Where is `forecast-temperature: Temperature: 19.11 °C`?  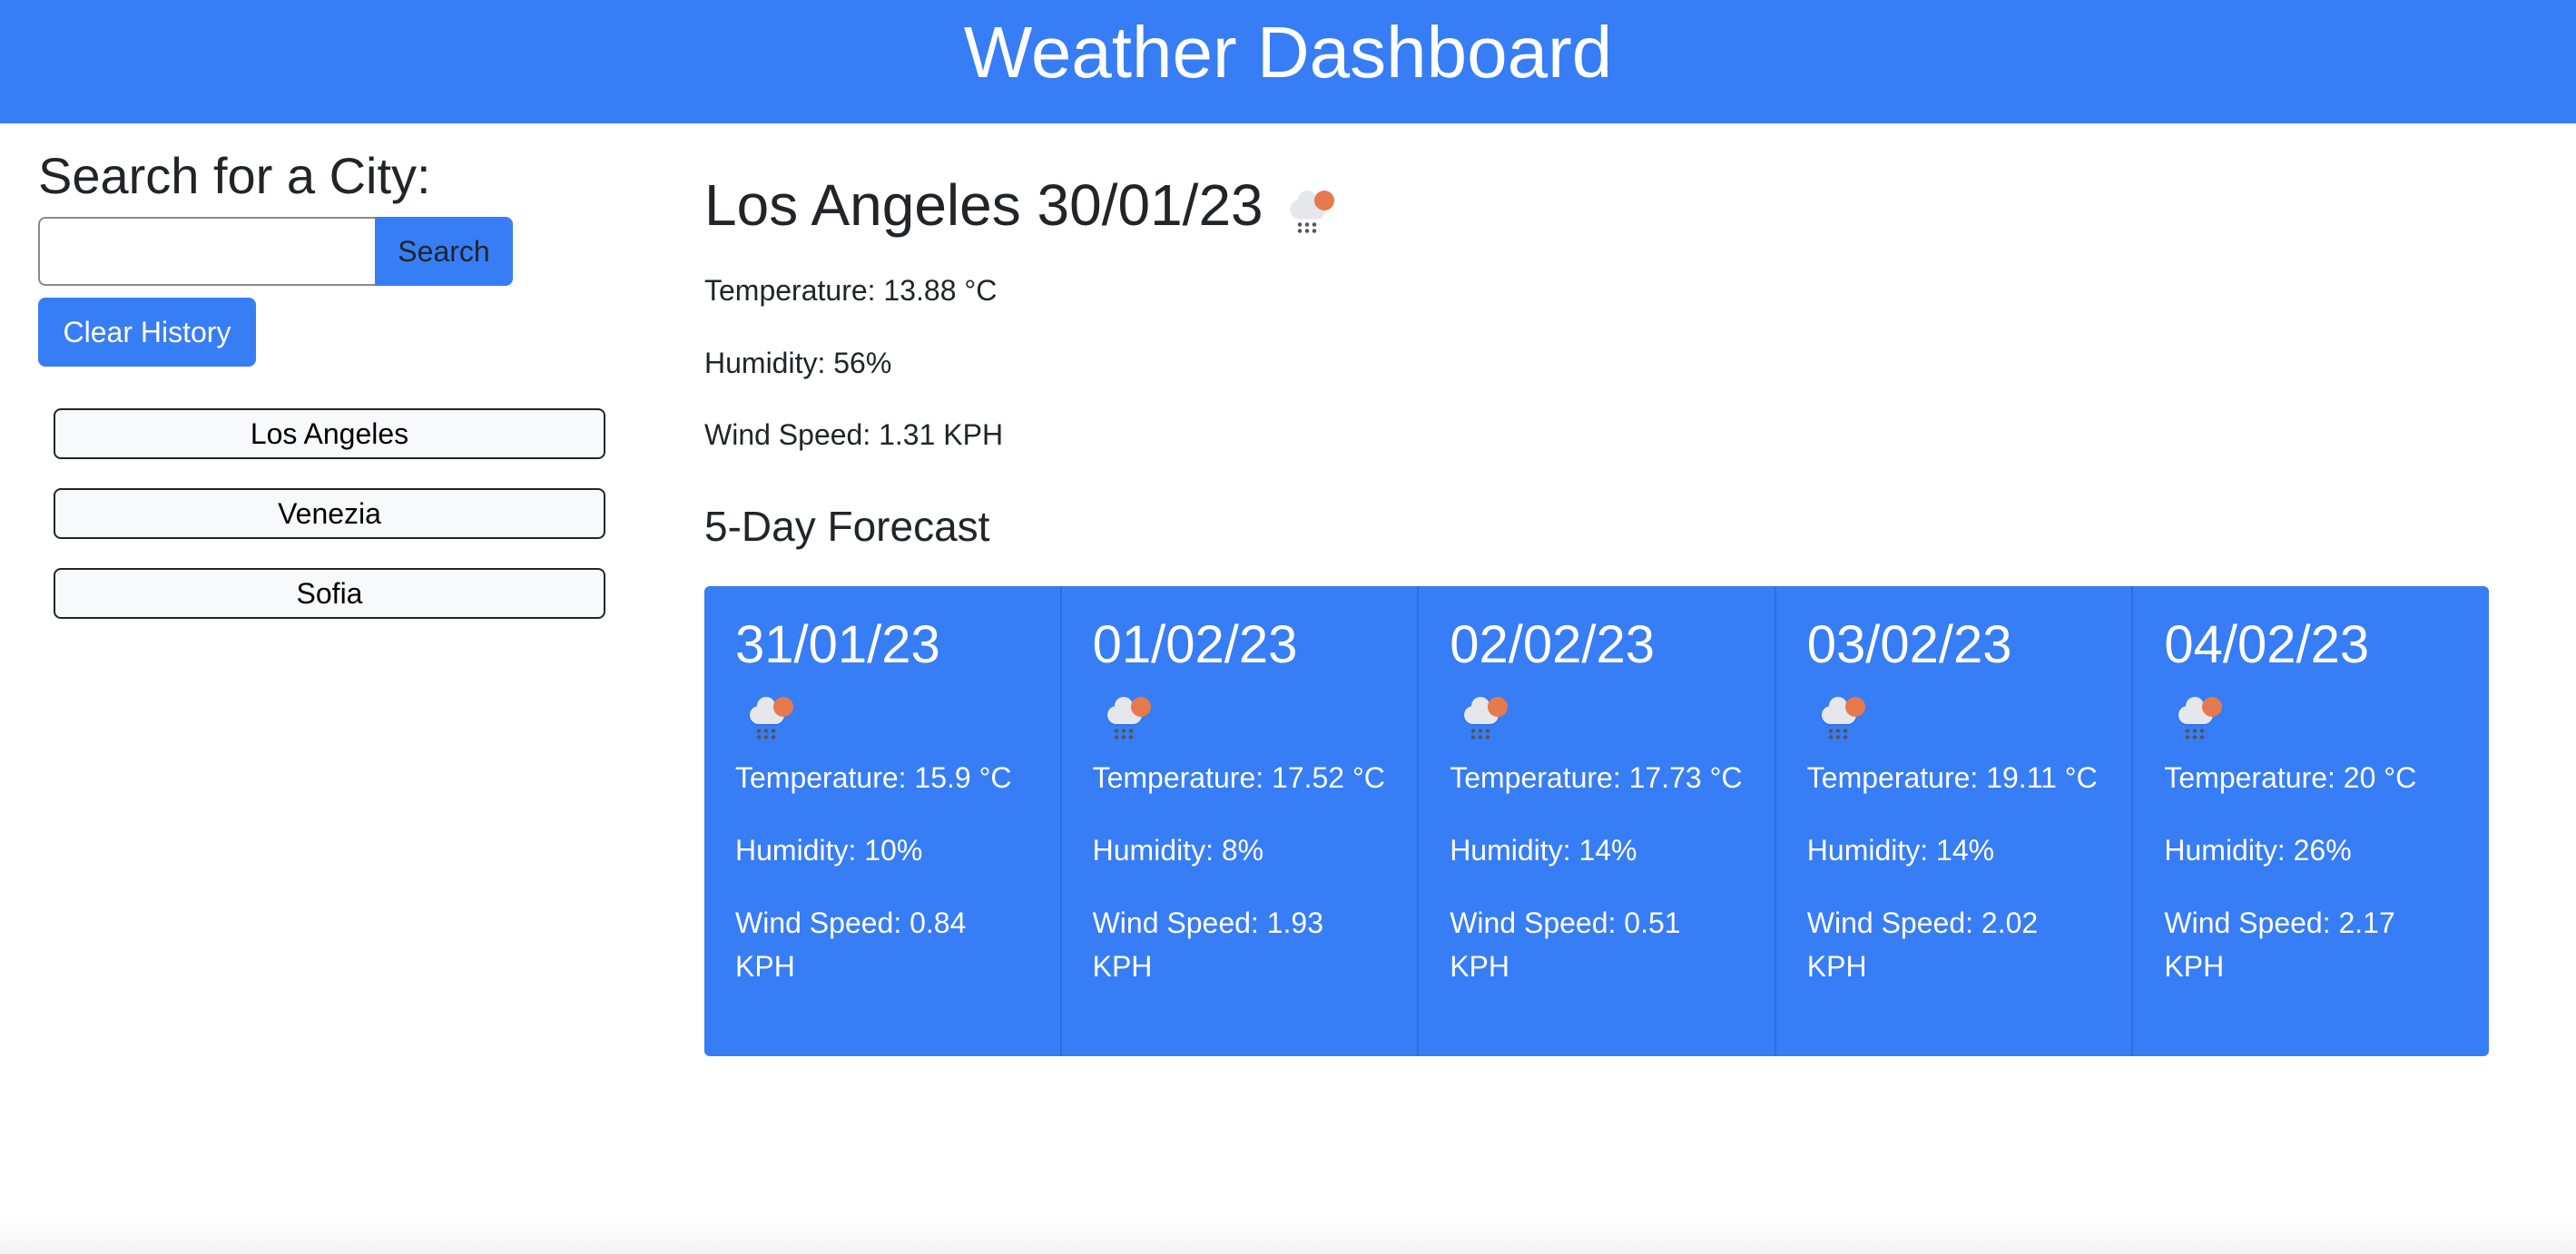
forecast-temperature: Temperature: 19.11 °C is located at coordinates (1952, 777).